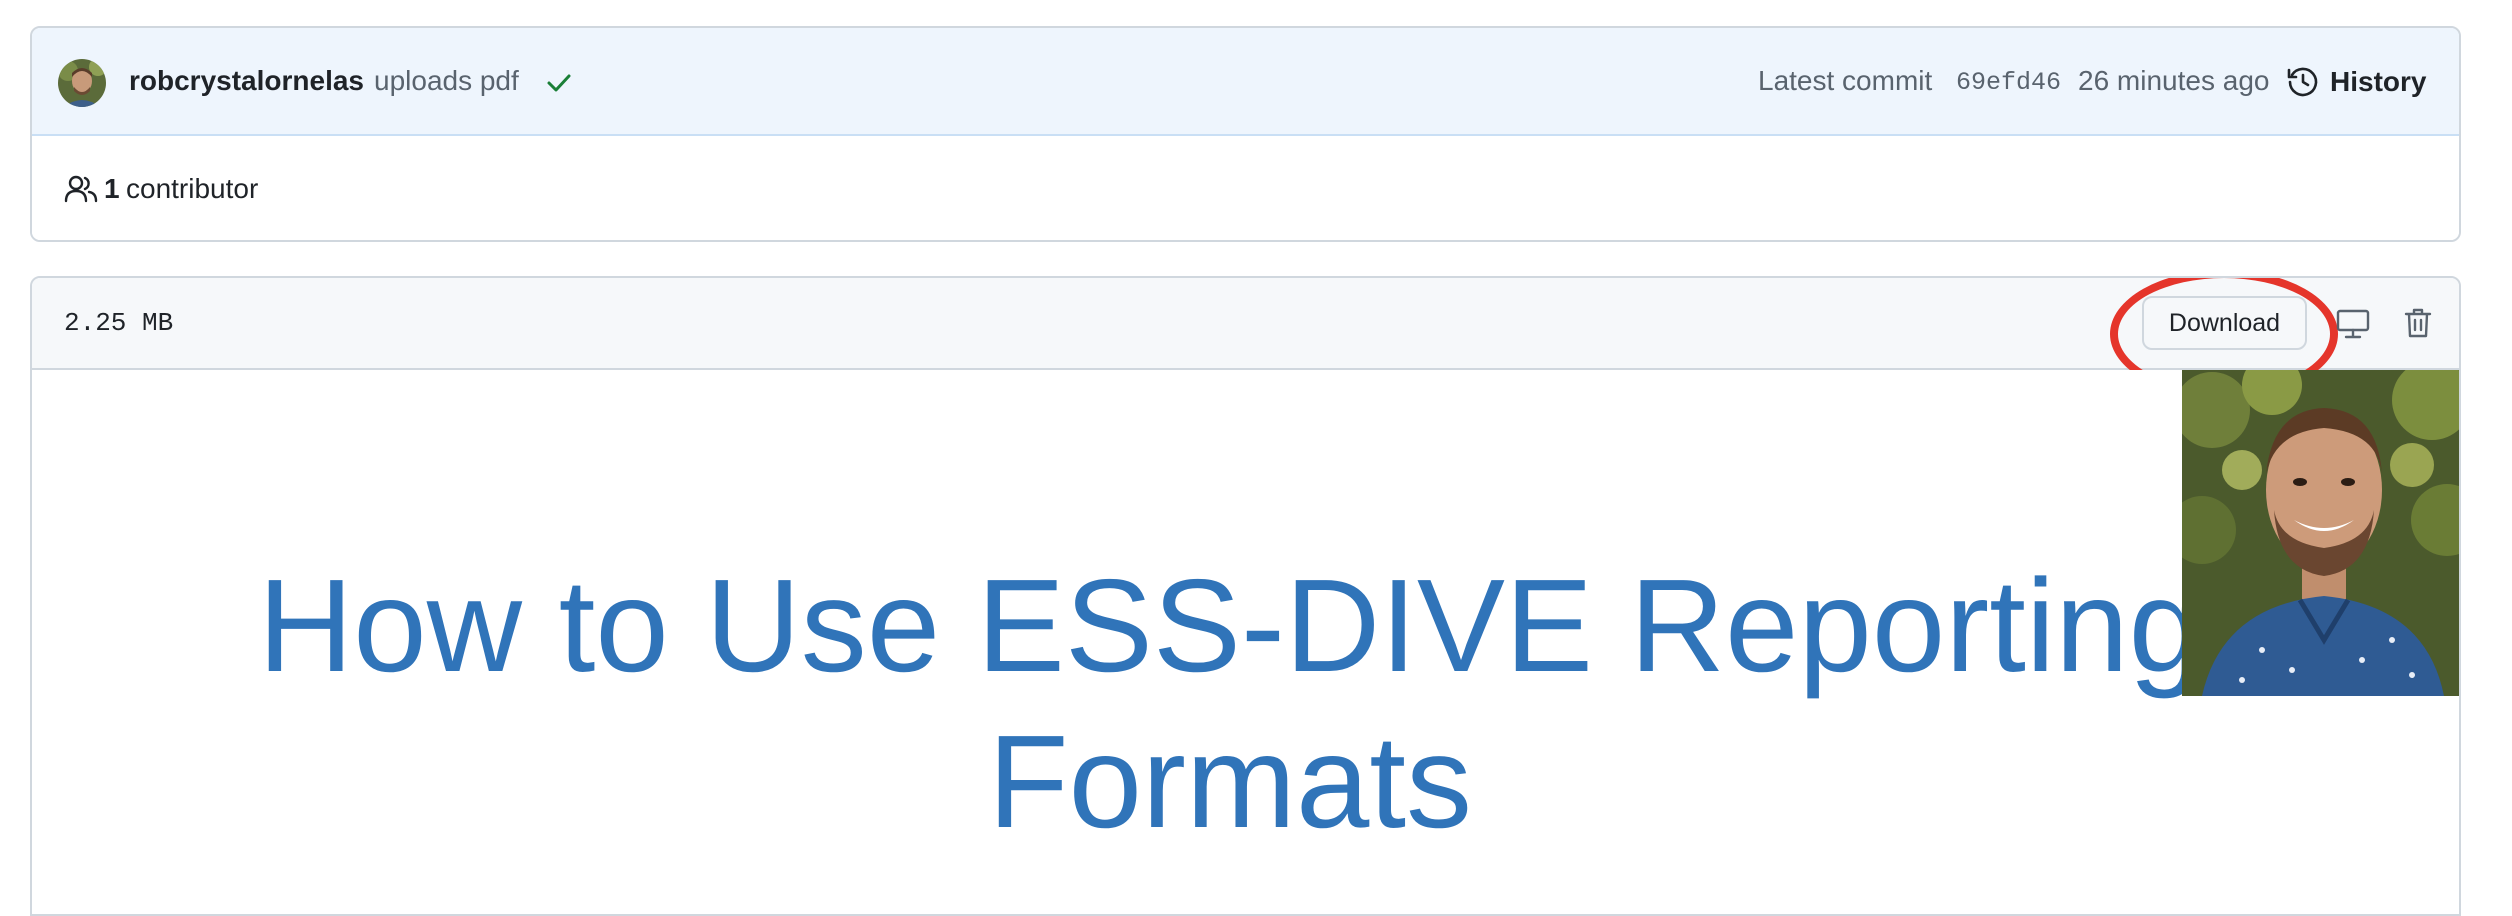 This screenshot has width=2512, height=916. Describe the element at coordinates (446, 81) in the screenshot. I see `commit-message-link: uploads pdf` at that location.